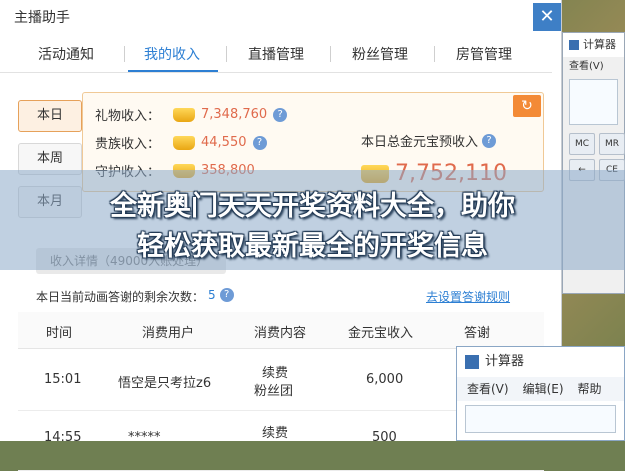 The image size is (625, 471). Describe the element at coordinates (212, 295) in the screenshot. I see `remaining-thanks-count: 5` at that location.